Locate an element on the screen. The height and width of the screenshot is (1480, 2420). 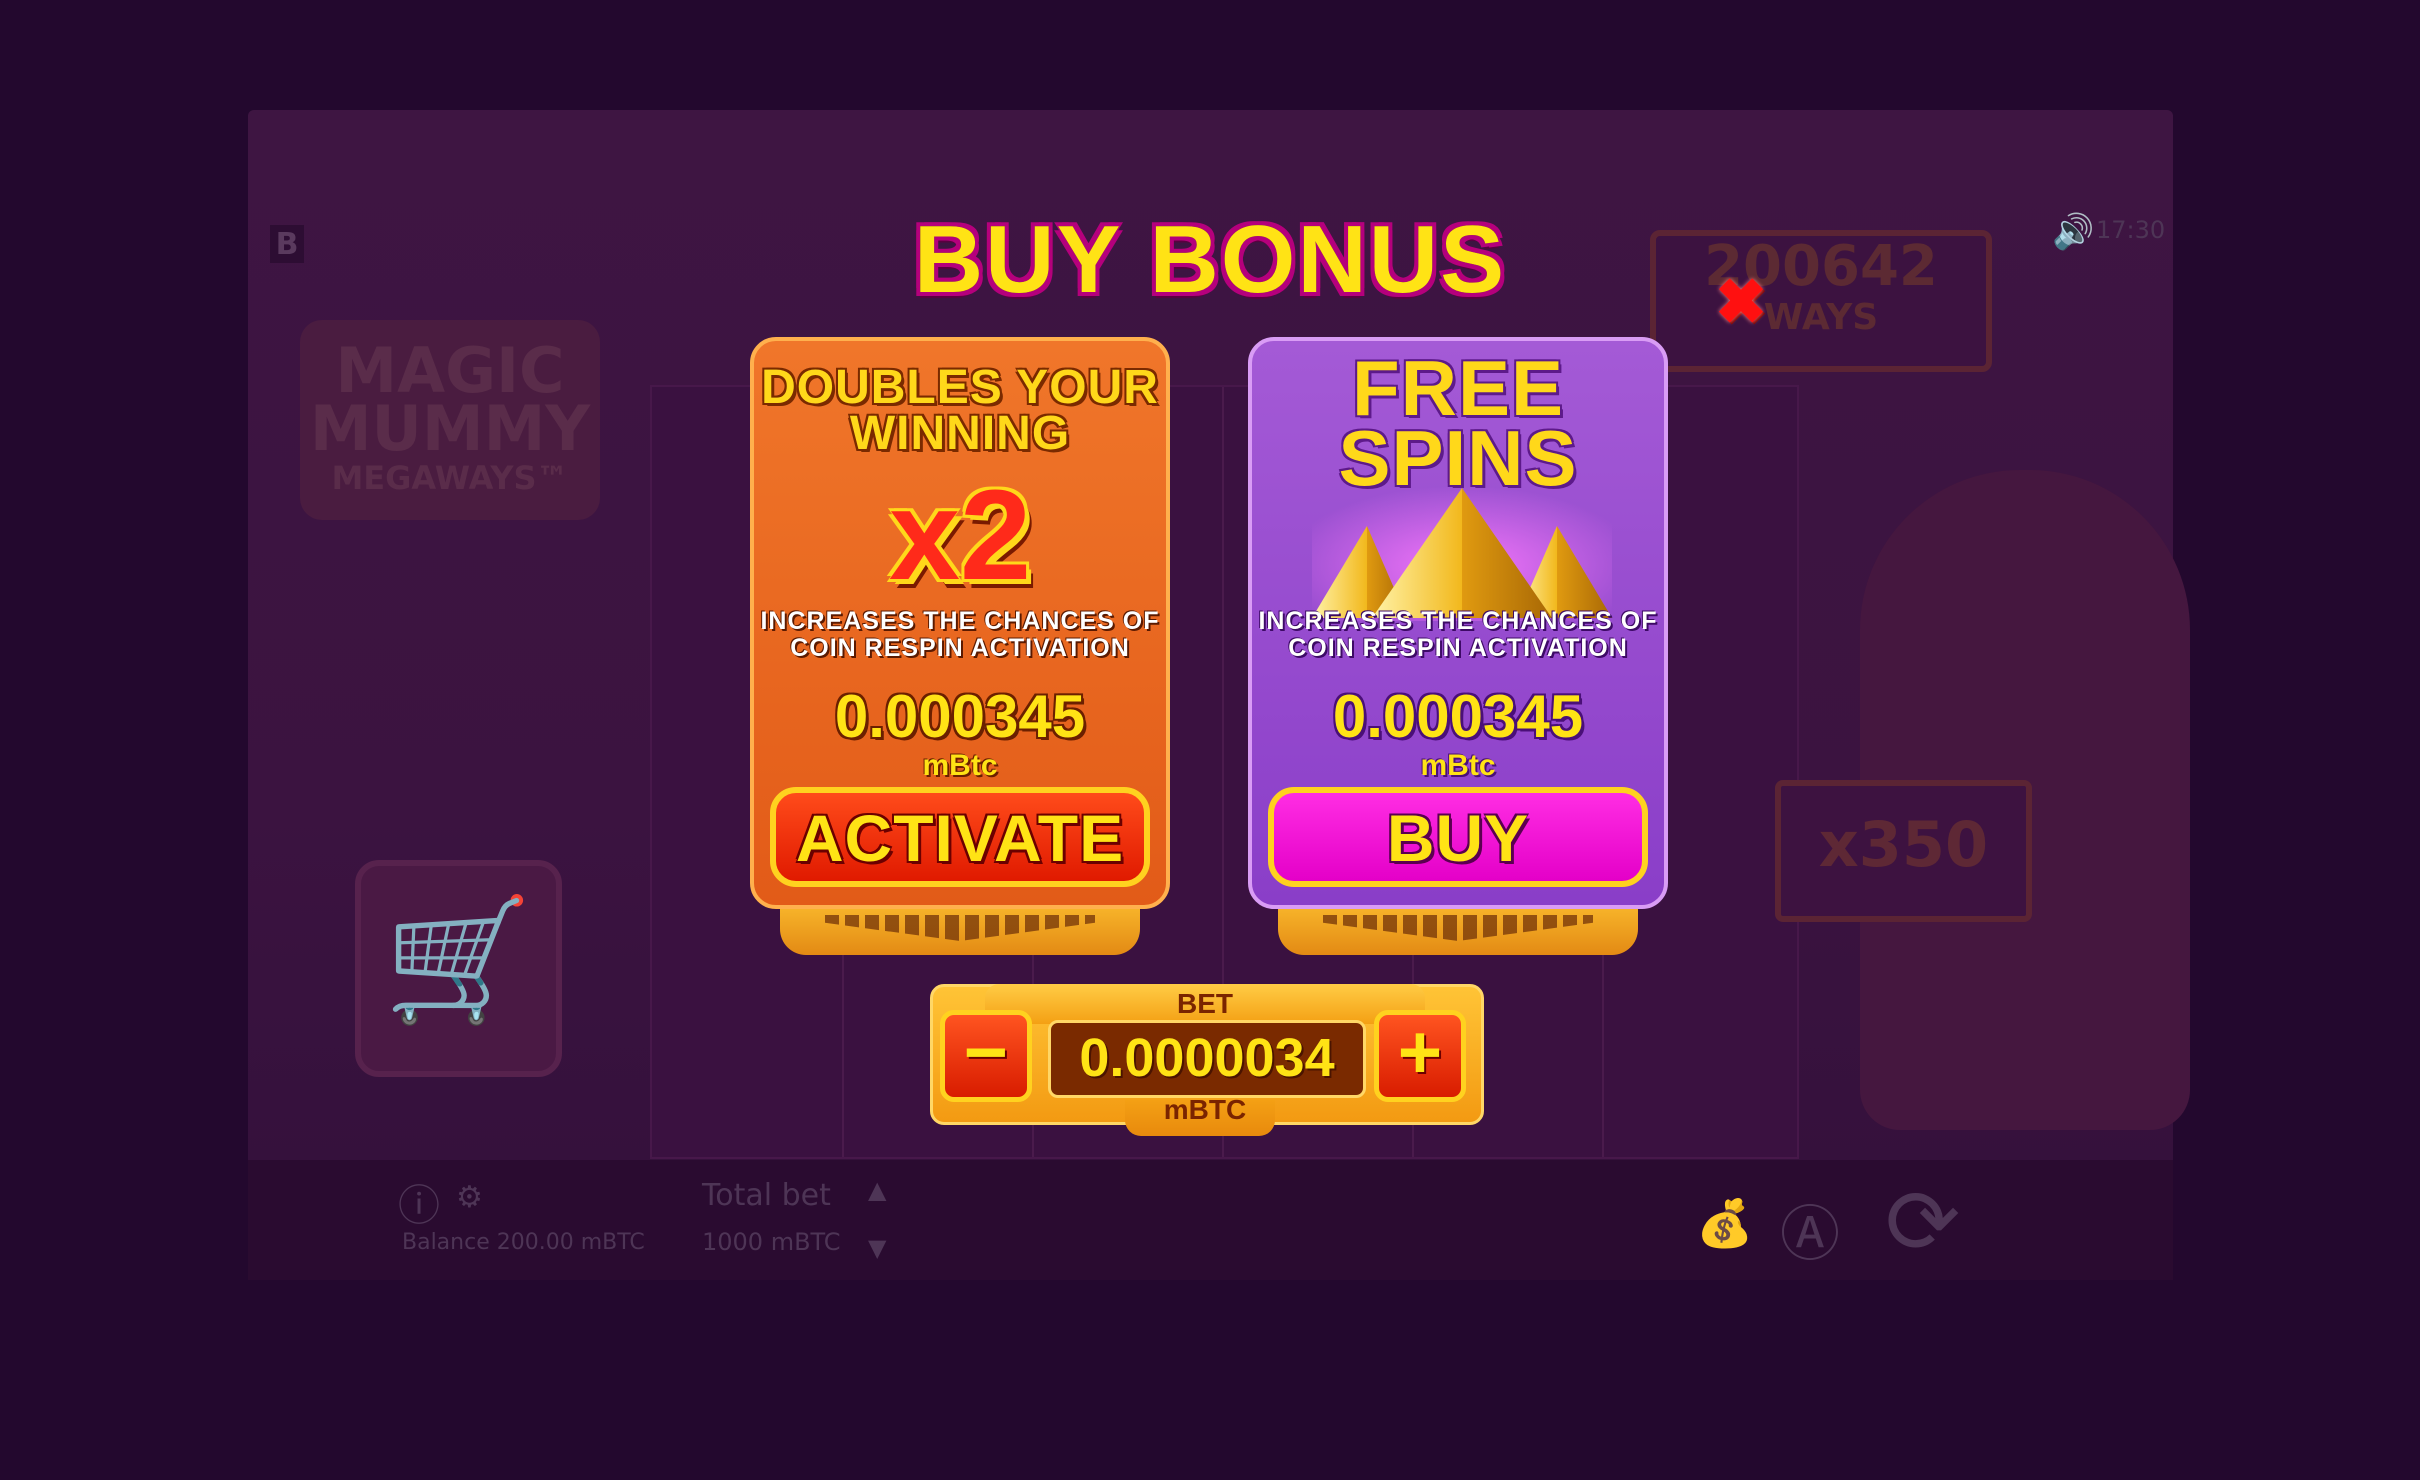
settings-gear-icon: ⚙ is located at coordinates (469, 1197).